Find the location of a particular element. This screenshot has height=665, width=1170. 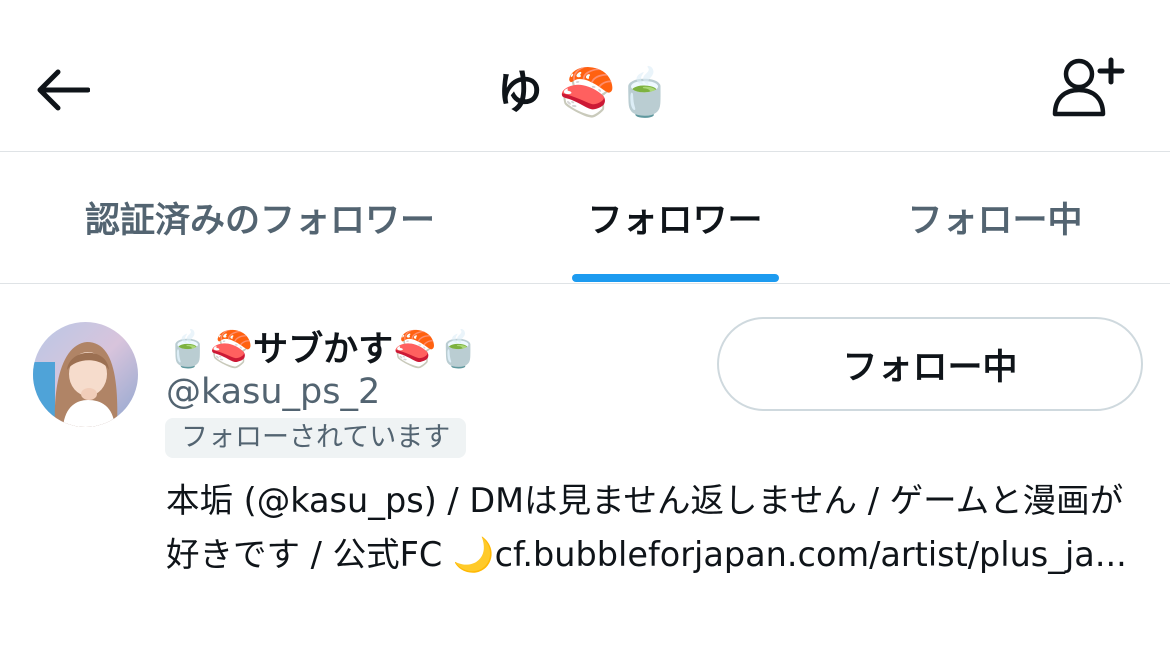

user-handle: @kasu_ps_2 is located at coordinates (273, 392).